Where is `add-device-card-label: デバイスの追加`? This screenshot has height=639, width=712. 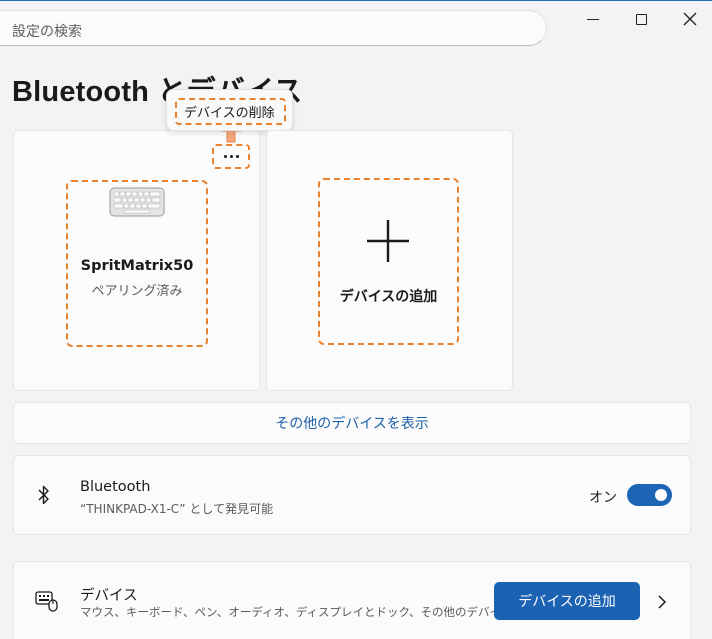
add-device-card-label: デバイスの追加 is located at coordinates (388, 297).